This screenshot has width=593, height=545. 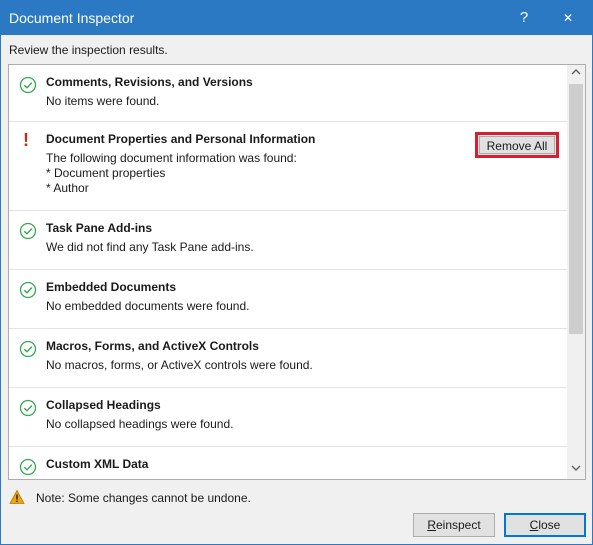 What do you see at coordinates (152, 346) in the screenshot?
I see `result-heading: Macros, Forms, and ActiveX Controls` at bounding box center [152, 346].